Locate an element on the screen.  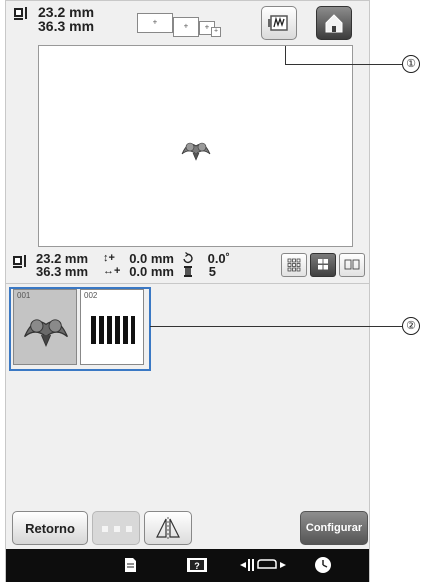
multi-select-button is located at coordinates (116, 528).